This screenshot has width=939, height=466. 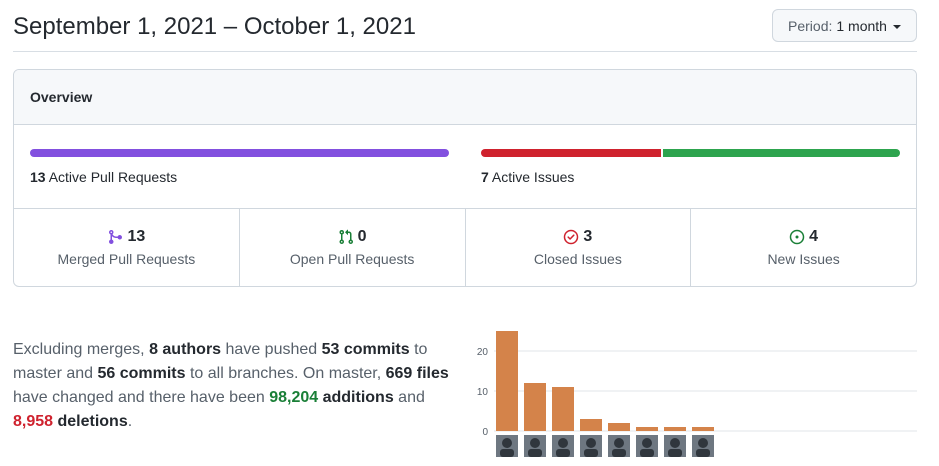 I want to click on new-issues-label: New Issues, so click(x=803, y=259).